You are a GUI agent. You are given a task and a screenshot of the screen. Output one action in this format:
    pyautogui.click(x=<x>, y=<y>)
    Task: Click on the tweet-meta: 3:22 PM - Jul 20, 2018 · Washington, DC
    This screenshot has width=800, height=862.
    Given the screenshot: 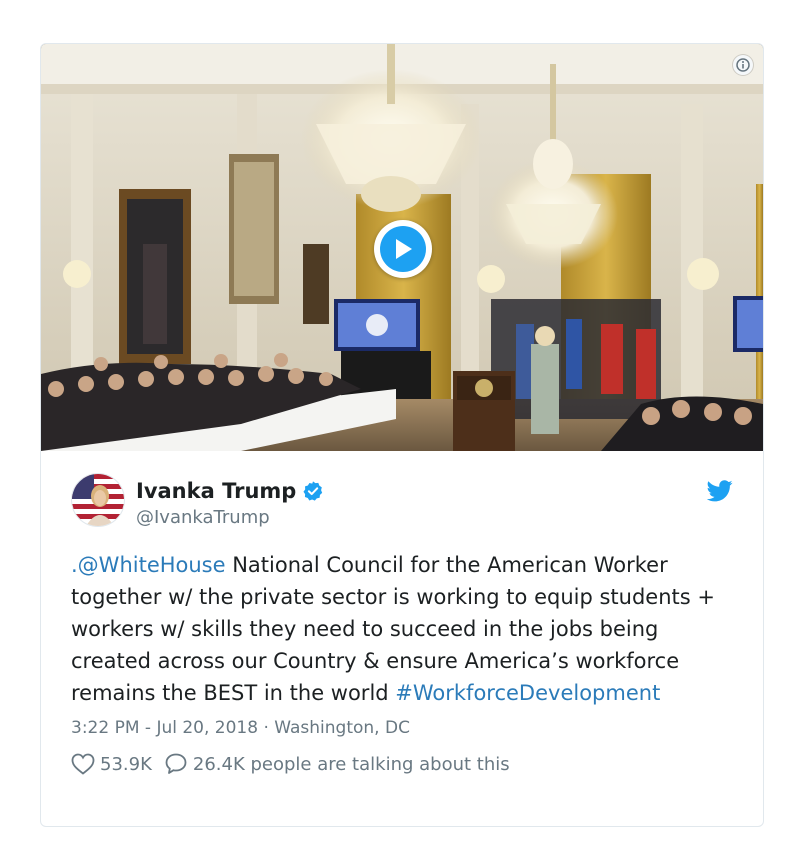 What is the action you would take?
    pyautogui.click(x=402, y=728)
    